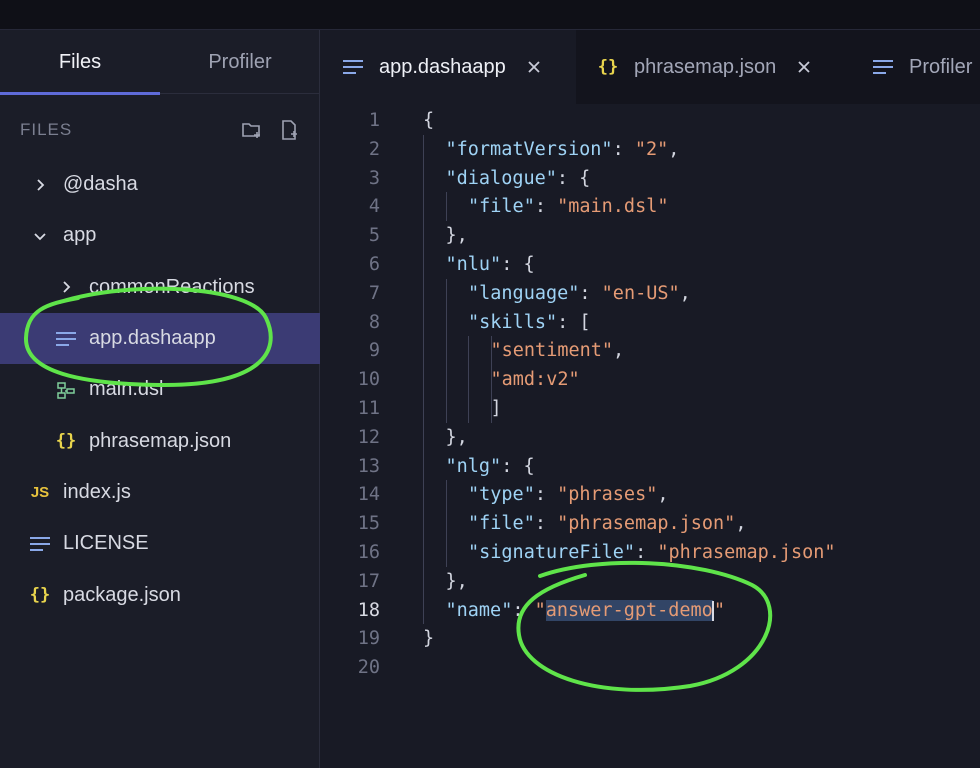 Image resolution: width=980 pixels, height=768 pixels. What do you see at coordinates (368, 466) in the screenshot?
I see `line-number: 13` at bounding box center [368, 466].